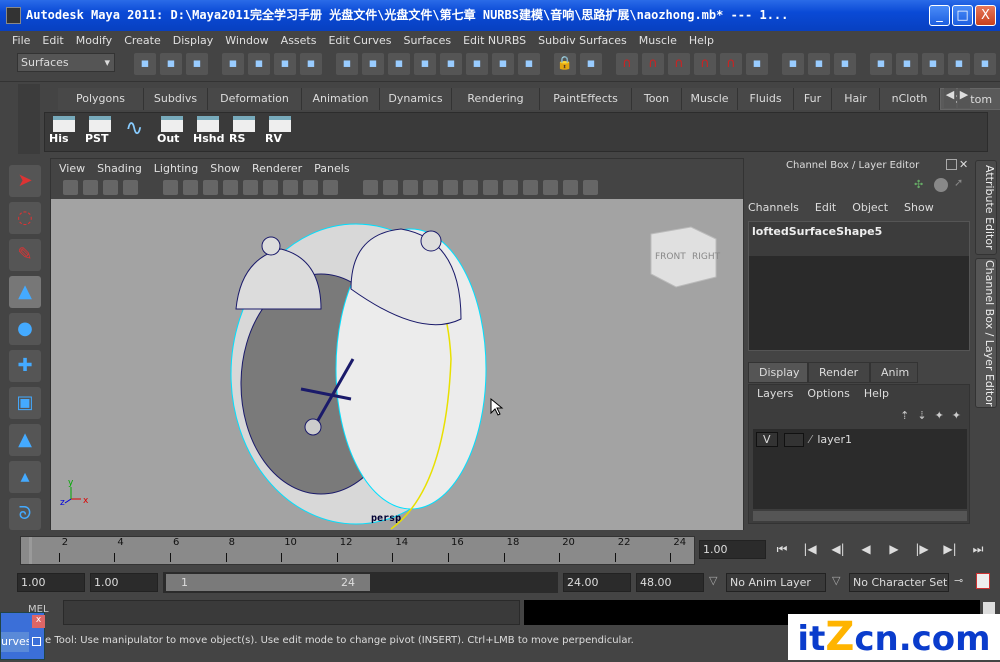  Describe the element at coordinates (782, 551) in the screenshot. I see `go-to-start-button: ⏮` at that location.